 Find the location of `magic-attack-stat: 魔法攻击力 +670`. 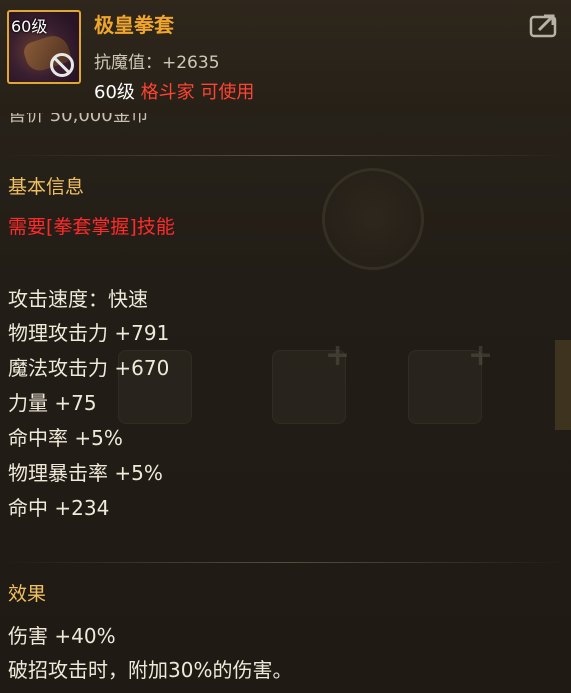

magic-attack-stat: 魔法攻击力 +670 is located at coordinates (89, 368).